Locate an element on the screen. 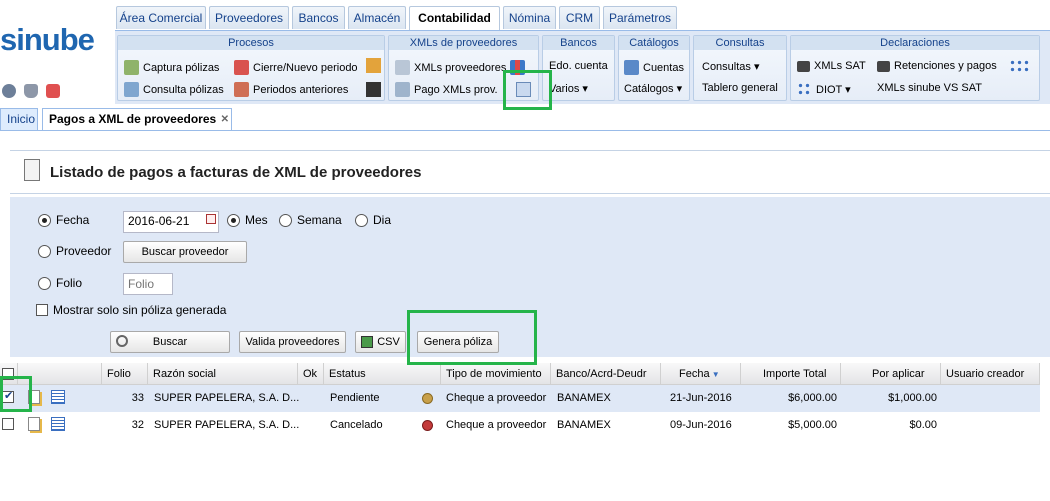 The height and width of the screenshot is (501, 1050). group-title: Procesos is located at coordinates (251, 43).